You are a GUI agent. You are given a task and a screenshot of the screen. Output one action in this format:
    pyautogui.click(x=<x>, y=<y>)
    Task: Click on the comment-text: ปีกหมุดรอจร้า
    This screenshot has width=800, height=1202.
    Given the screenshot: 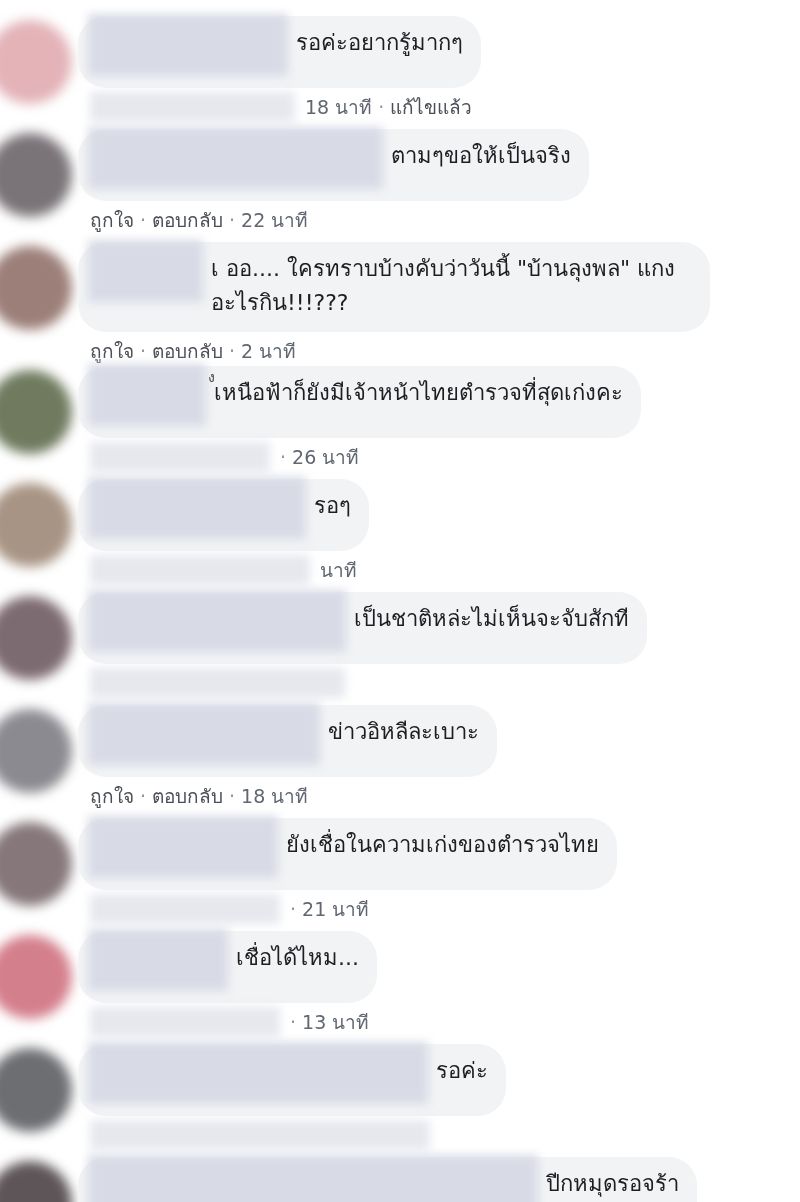 What is the action you would take?
    pyautogui.click(x=612, y=1183)
    